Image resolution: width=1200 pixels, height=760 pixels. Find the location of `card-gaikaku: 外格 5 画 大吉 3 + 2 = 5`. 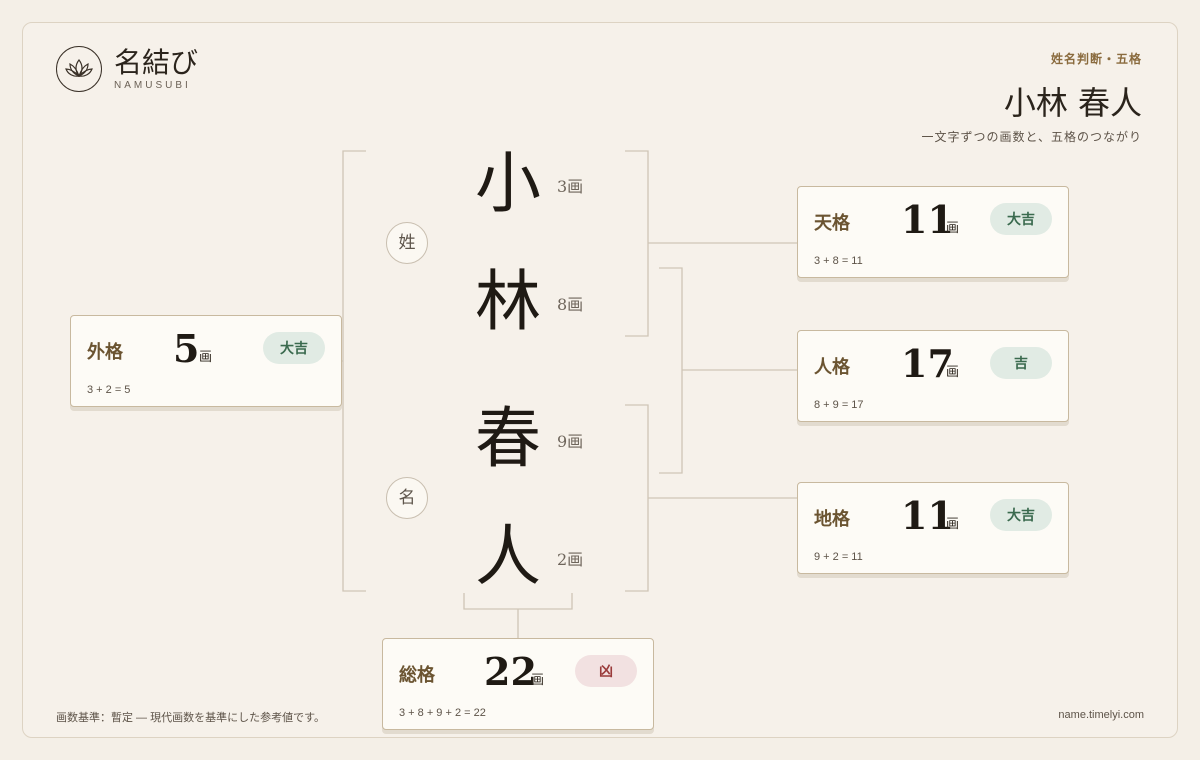

card-gaikaku: 外格 5 画 大吉 3 + 2 = 5 is located at coordinates (206, 361).